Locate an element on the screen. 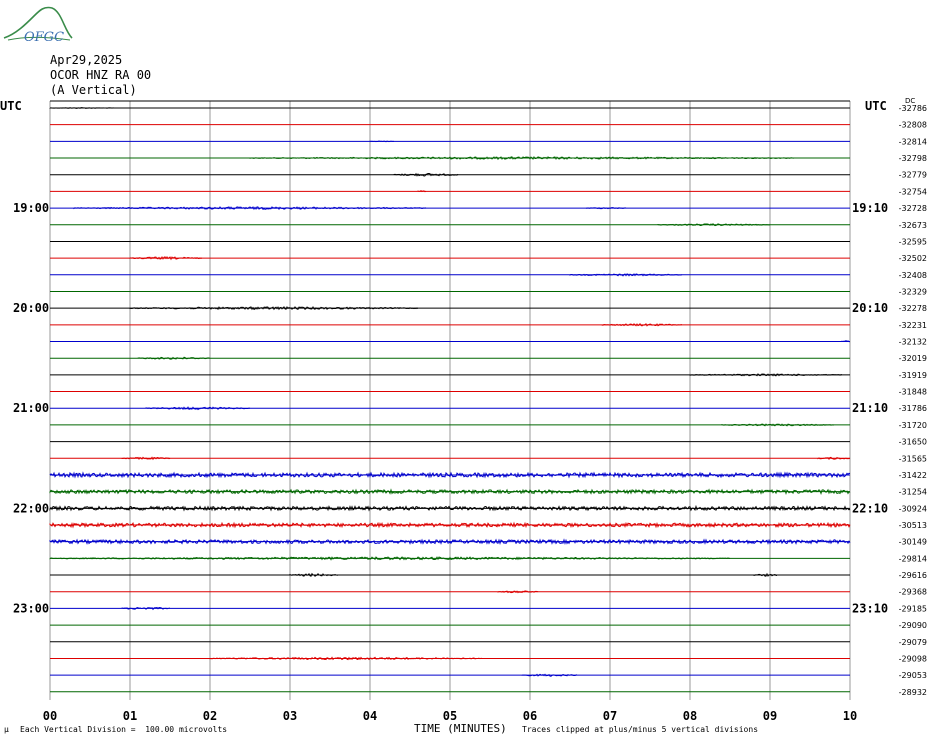 The height and width of the screenshot is (744, 930). dc-offset-label: -32329 is located at coordinates (913, 291).